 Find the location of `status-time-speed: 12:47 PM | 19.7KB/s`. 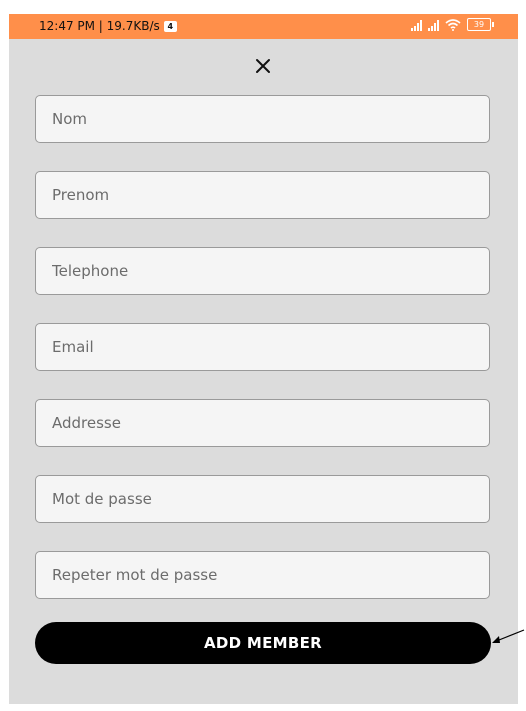

status-time-speed: 12:47 PM | 19.7KB/s is located at coordinates (99, 26).